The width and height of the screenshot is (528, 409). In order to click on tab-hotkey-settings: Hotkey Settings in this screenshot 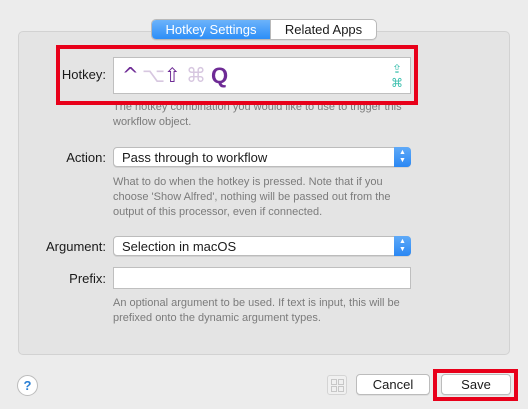, I will do `click(211, 29)`.